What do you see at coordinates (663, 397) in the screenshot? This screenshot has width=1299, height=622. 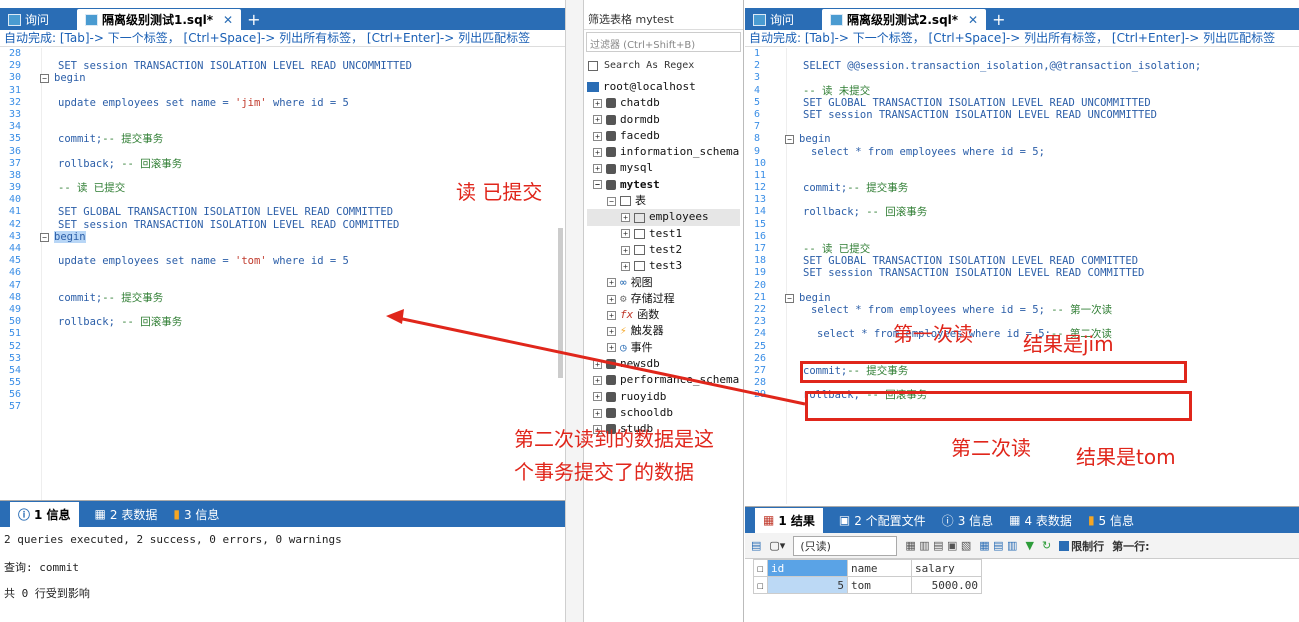 I see `tree-db: + ruoyidb` at bounding box center [663, 397].